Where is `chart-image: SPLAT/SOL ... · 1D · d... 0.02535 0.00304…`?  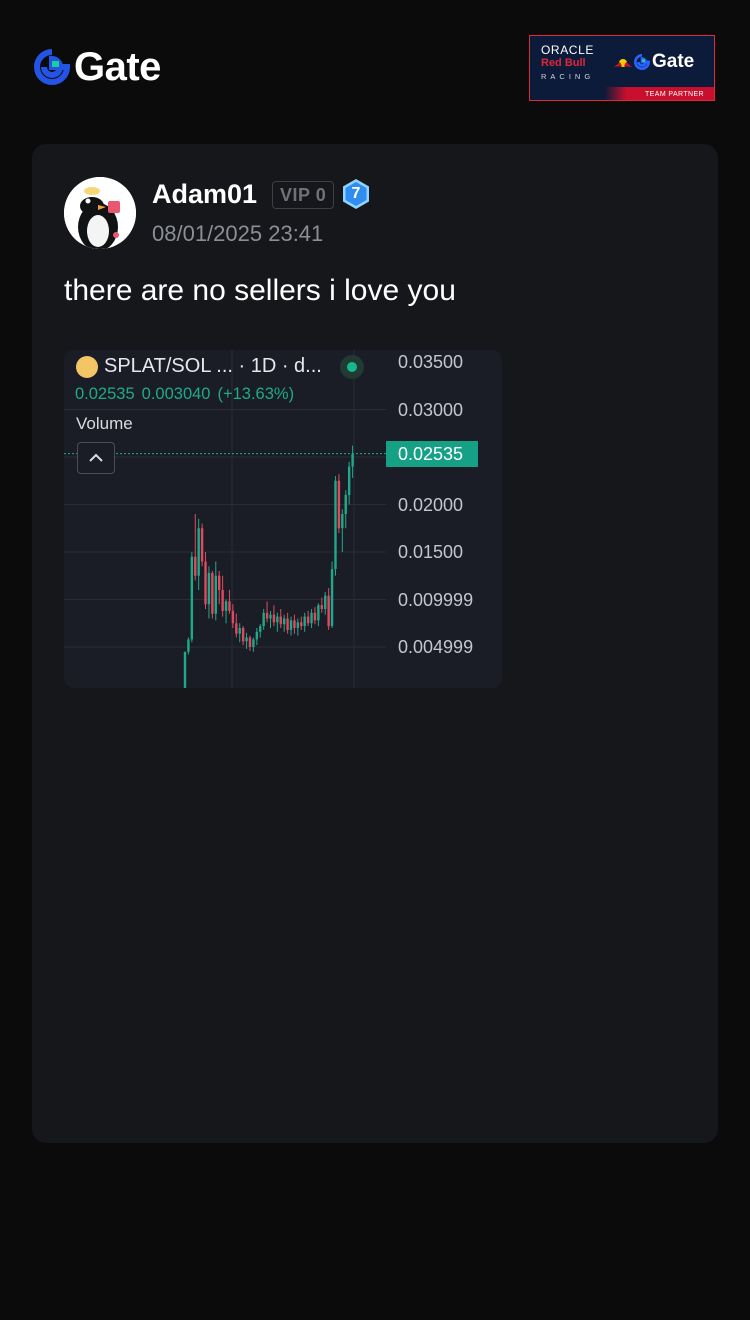
chart-image: SPLAT/SOL ... · 1D · d... 0.02535 0.00304… is located at coordinates (283, 519).